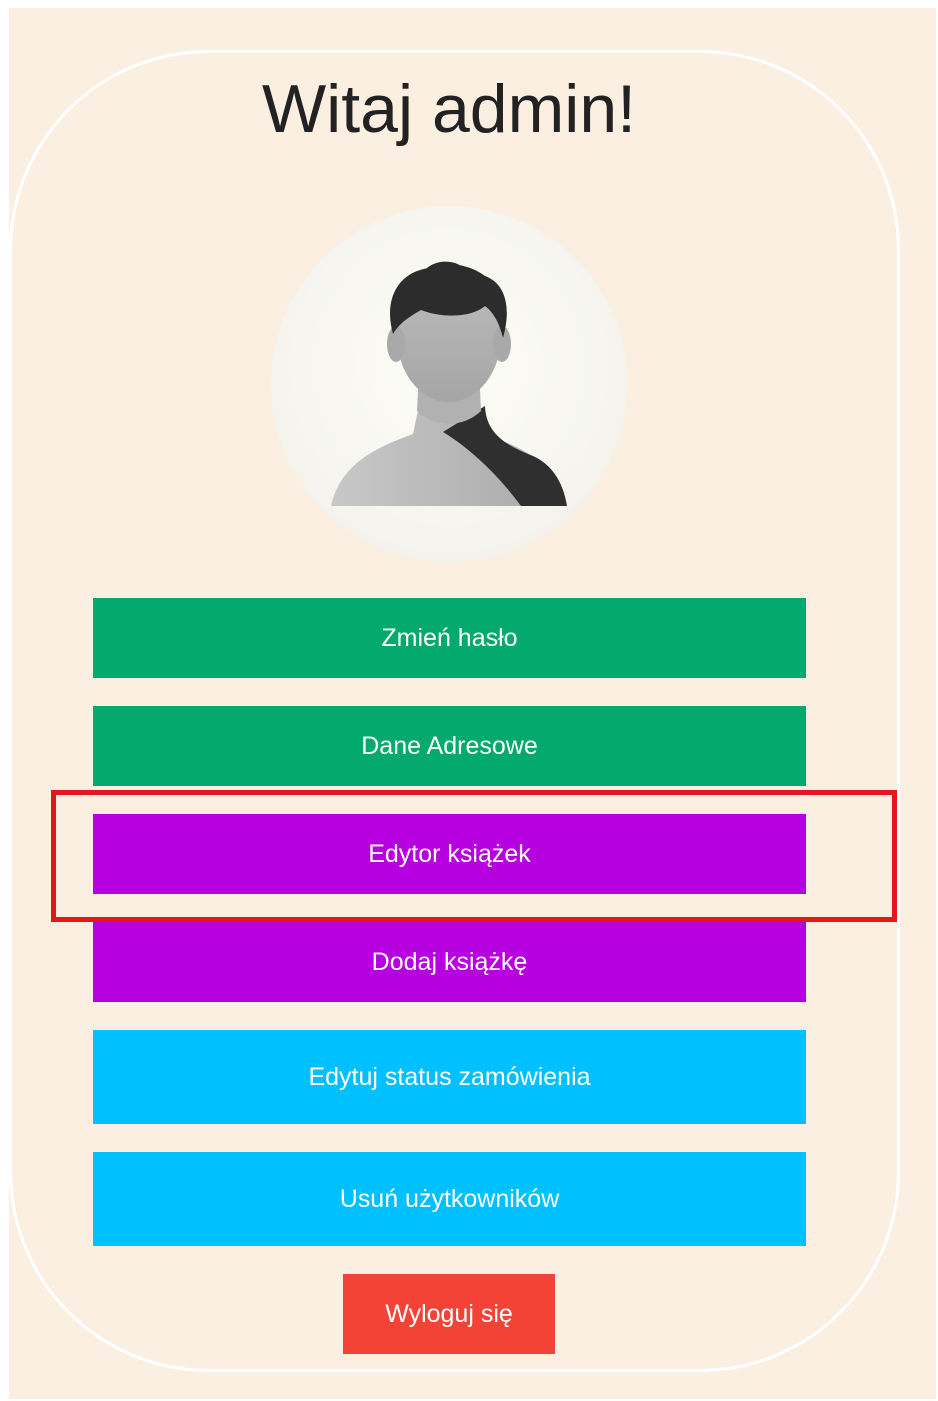 The width and height of the screenshot is (938, 1401). I want to click on edit-order-status-button: Edytuj status zamówienia, so click(449, 1077).